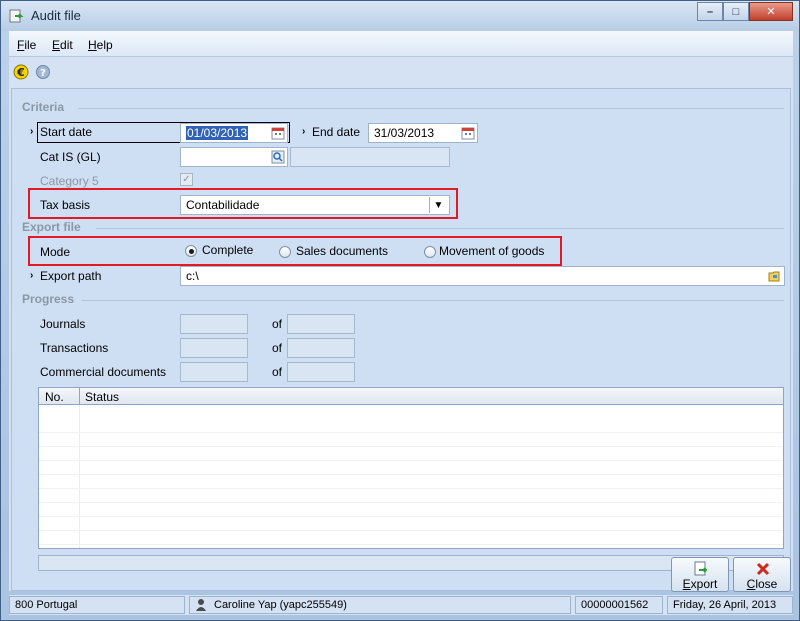  What do you see at coordinates (285, 252) in the screenshot?
I see `mode-sales-documents-radio` at bounding box center [285, 252].